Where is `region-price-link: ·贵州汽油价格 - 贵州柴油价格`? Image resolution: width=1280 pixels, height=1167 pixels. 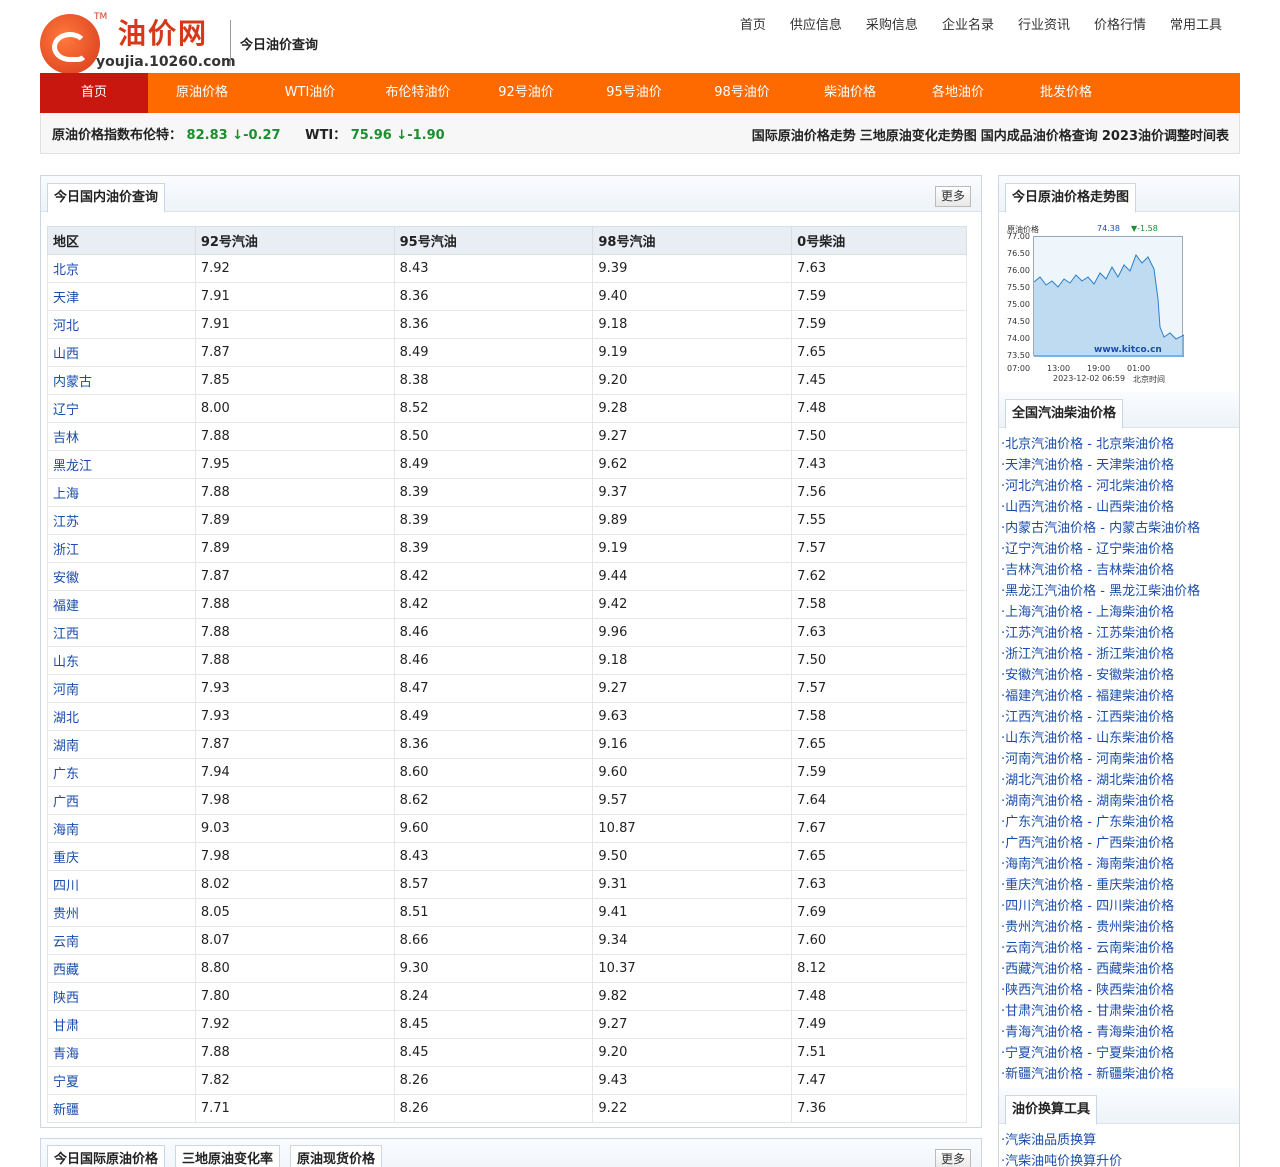 region-price-link: ·贵州汽油价格 - 贵州柴油价格 is located at coordinates (1119, 927).